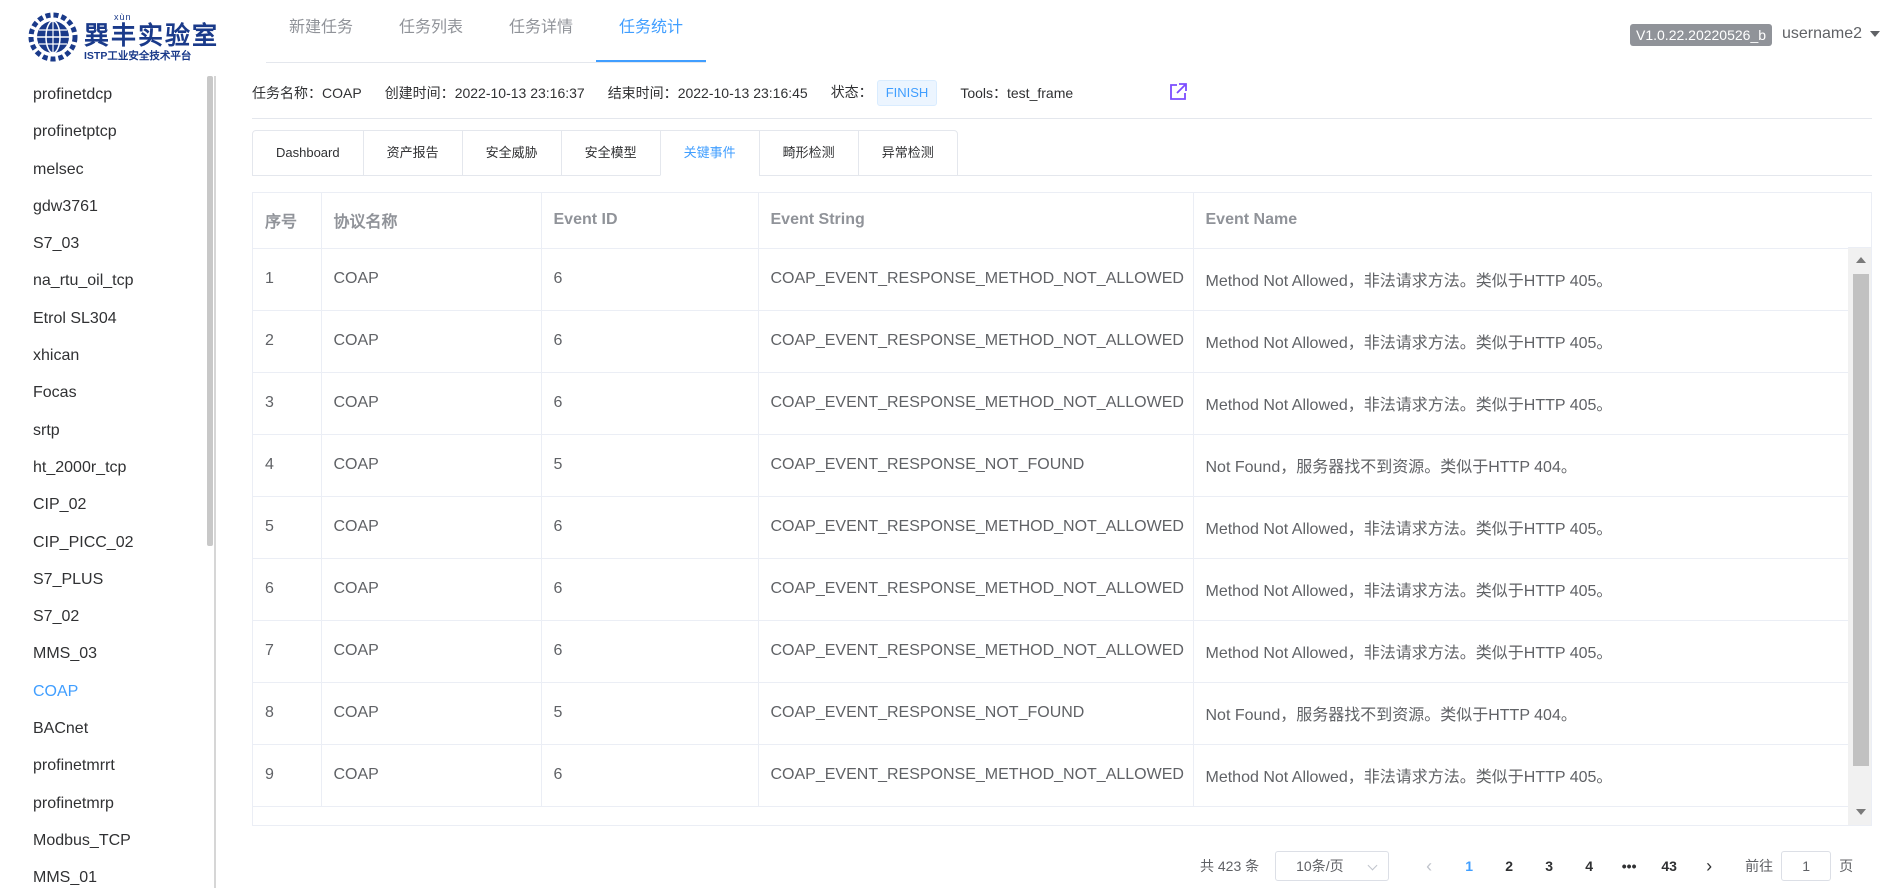 This screenshot has height=888, width=1892. Describe the element at coordinates (1861, 260) in the screenshot. I see `scroll-up-arrow-icon` at that location.